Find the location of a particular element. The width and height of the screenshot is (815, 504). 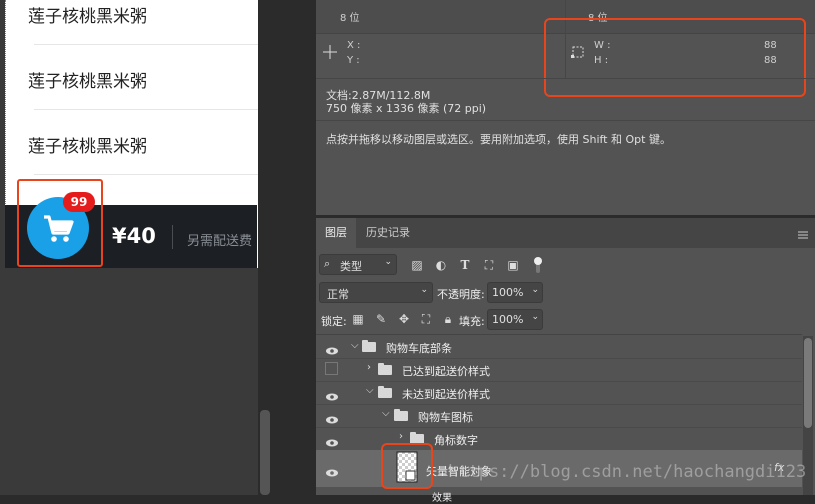

crosshair-icon is located at coordinates (330, 52).